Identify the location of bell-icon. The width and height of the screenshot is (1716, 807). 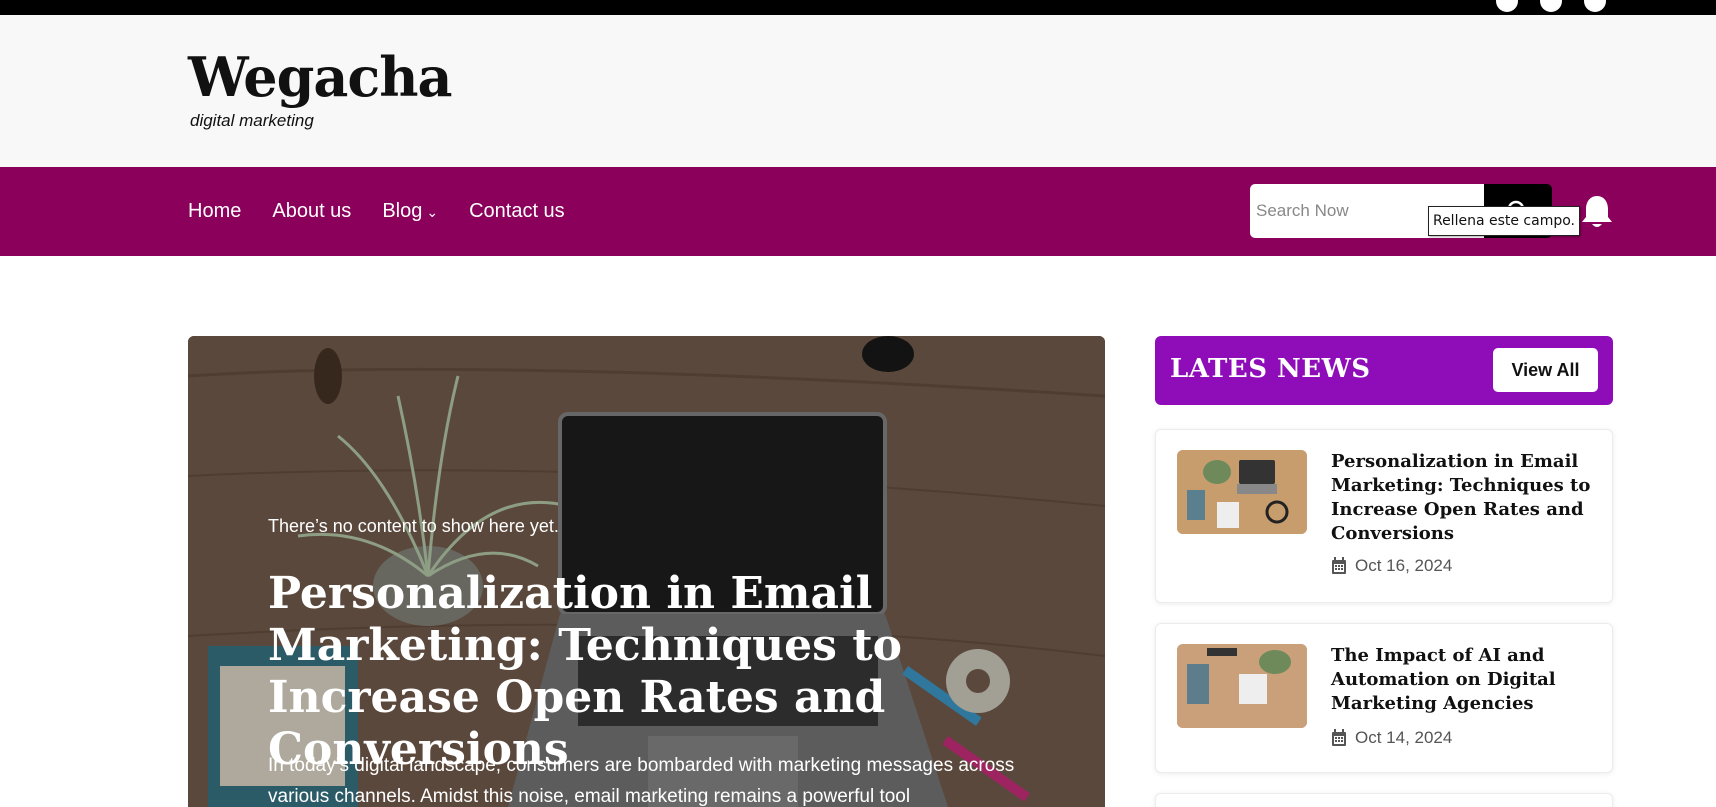
(1597, 212).